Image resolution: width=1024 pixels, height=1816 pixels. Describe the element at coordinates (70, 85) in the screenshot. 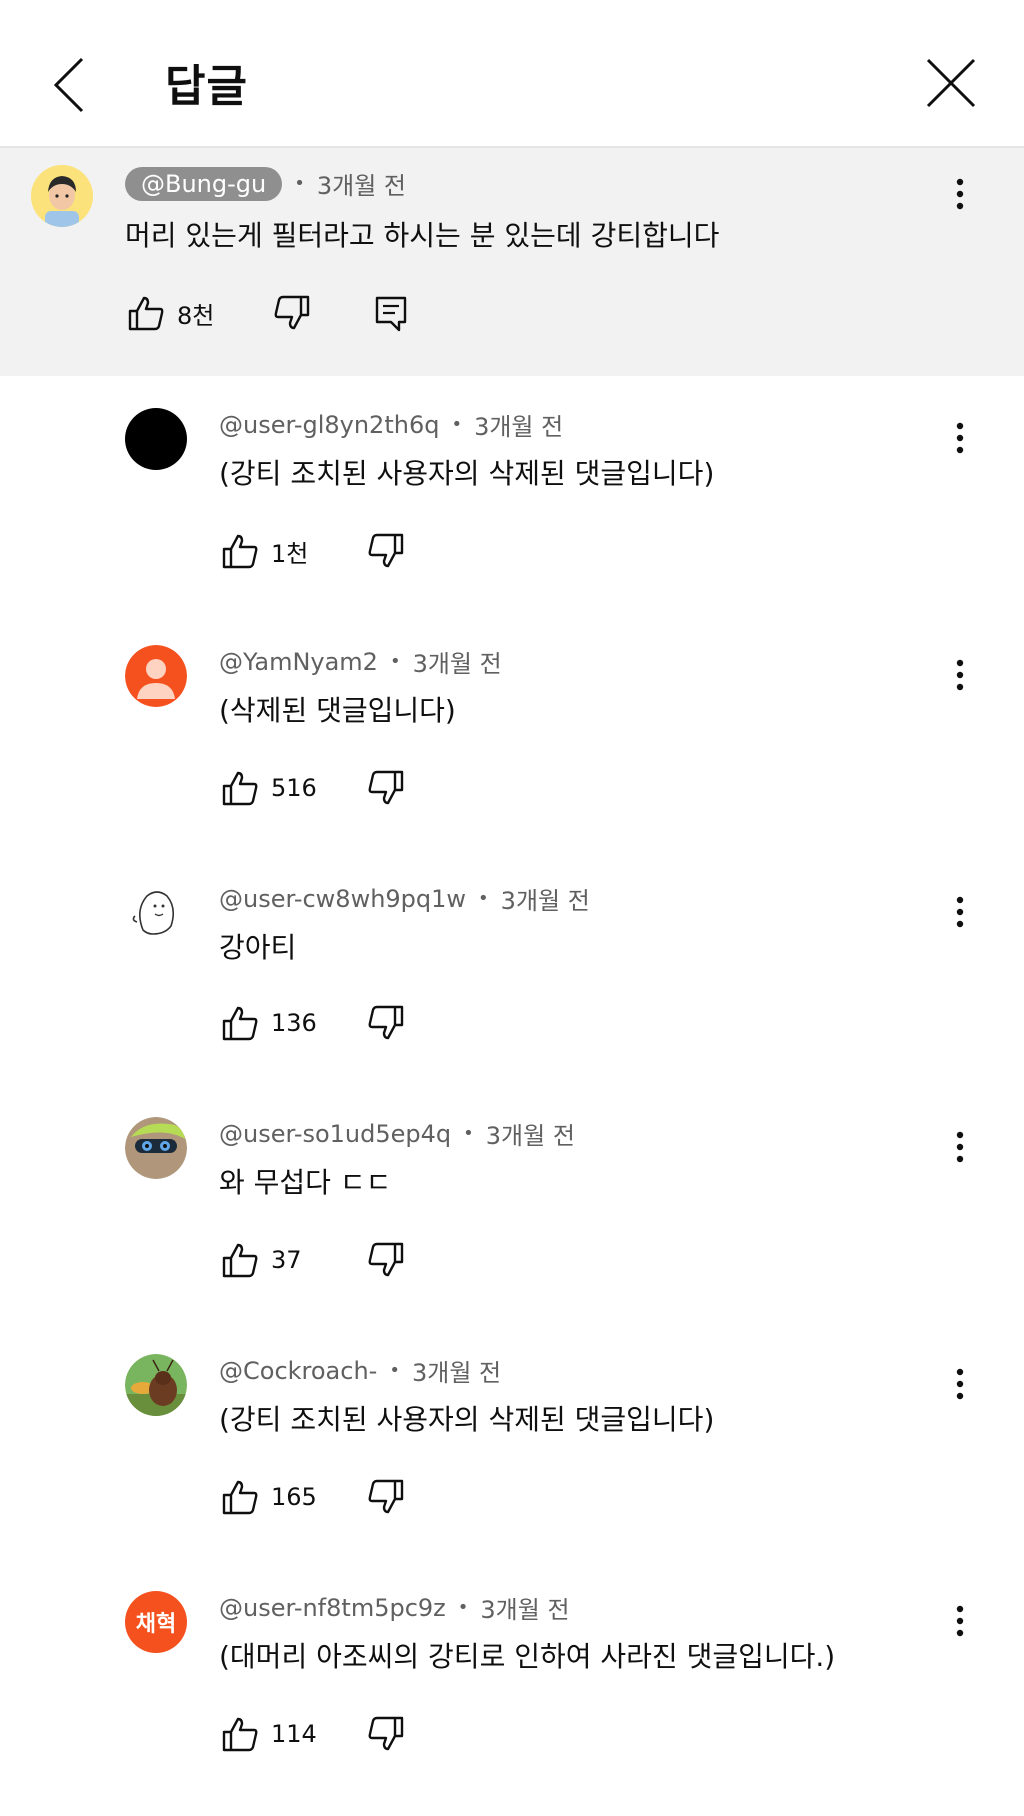

I see `back-arrow-icon` at that location.